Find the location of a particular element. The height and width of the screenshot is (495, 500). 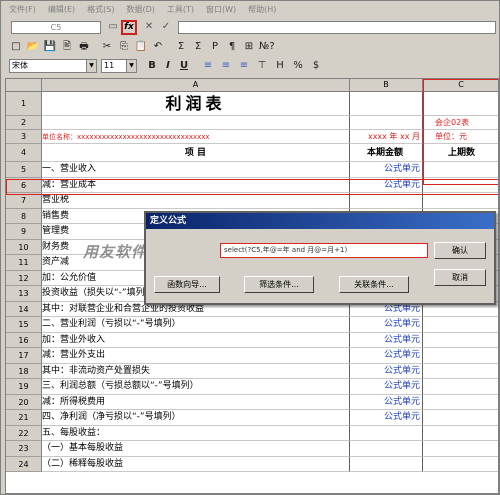

row-header: 3 is located at coordinates (24, 137).